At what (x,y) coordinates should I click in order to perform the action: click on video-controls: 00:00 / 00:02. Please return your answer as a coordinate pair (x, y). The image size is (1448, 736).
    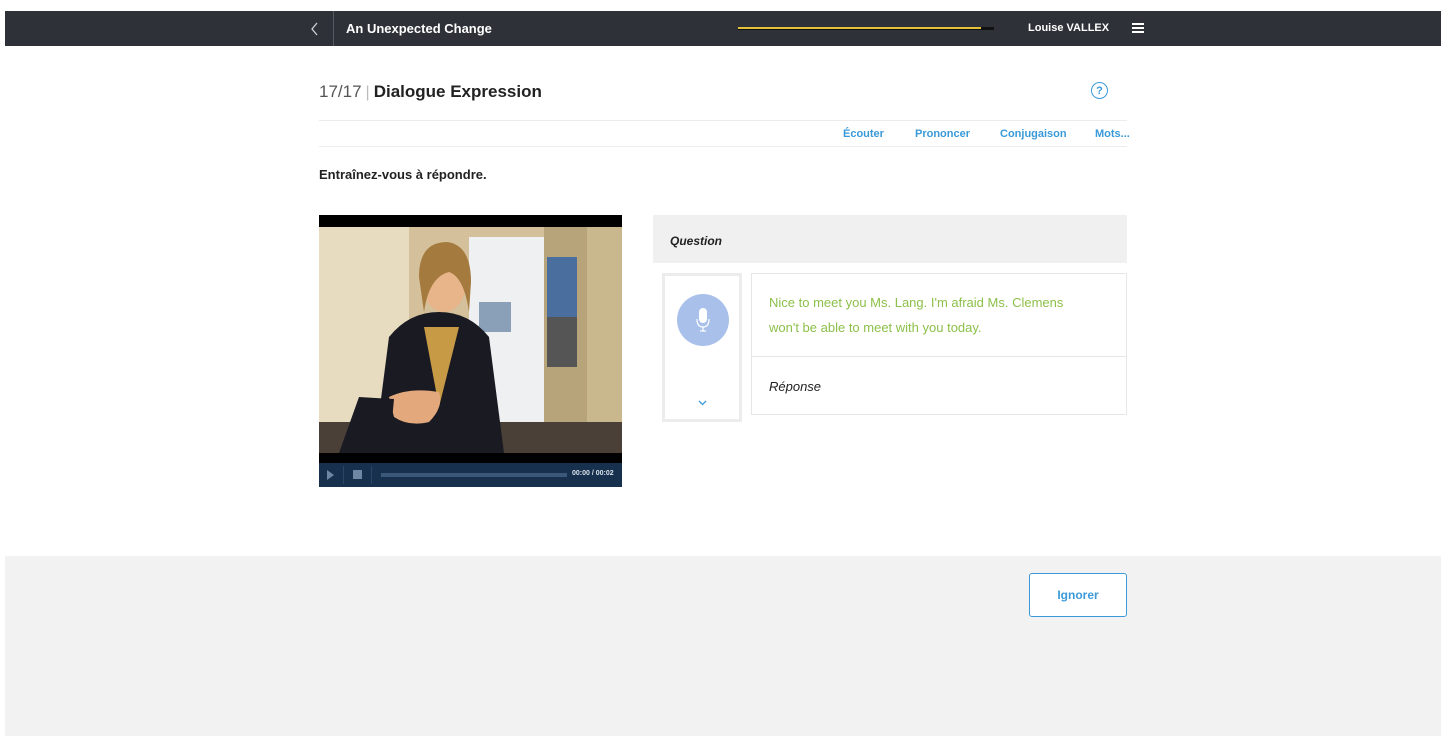
    Looking at the image, I should click on (470, 475).